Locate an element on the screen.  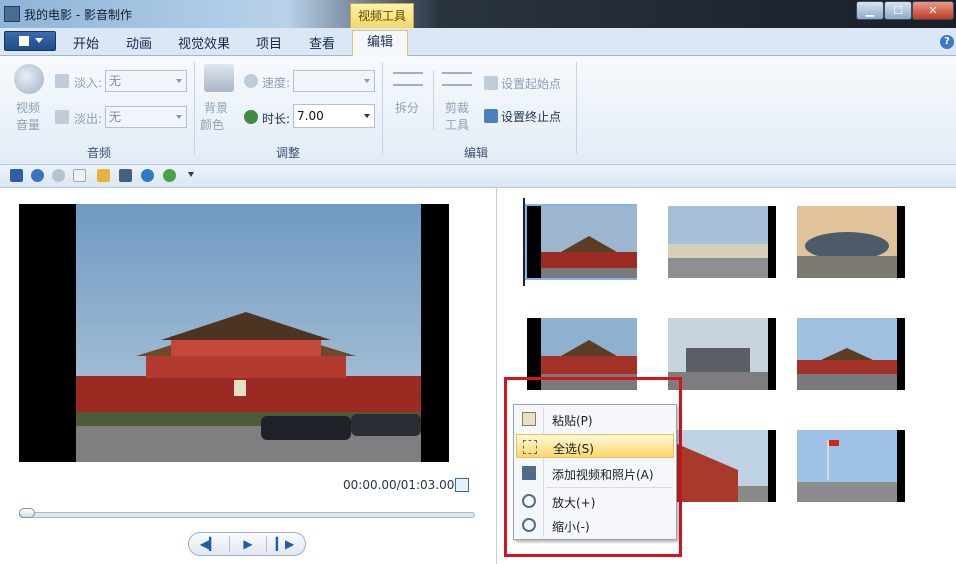
menu-item-label: 全选(S) is located at coordinates (573, 449).